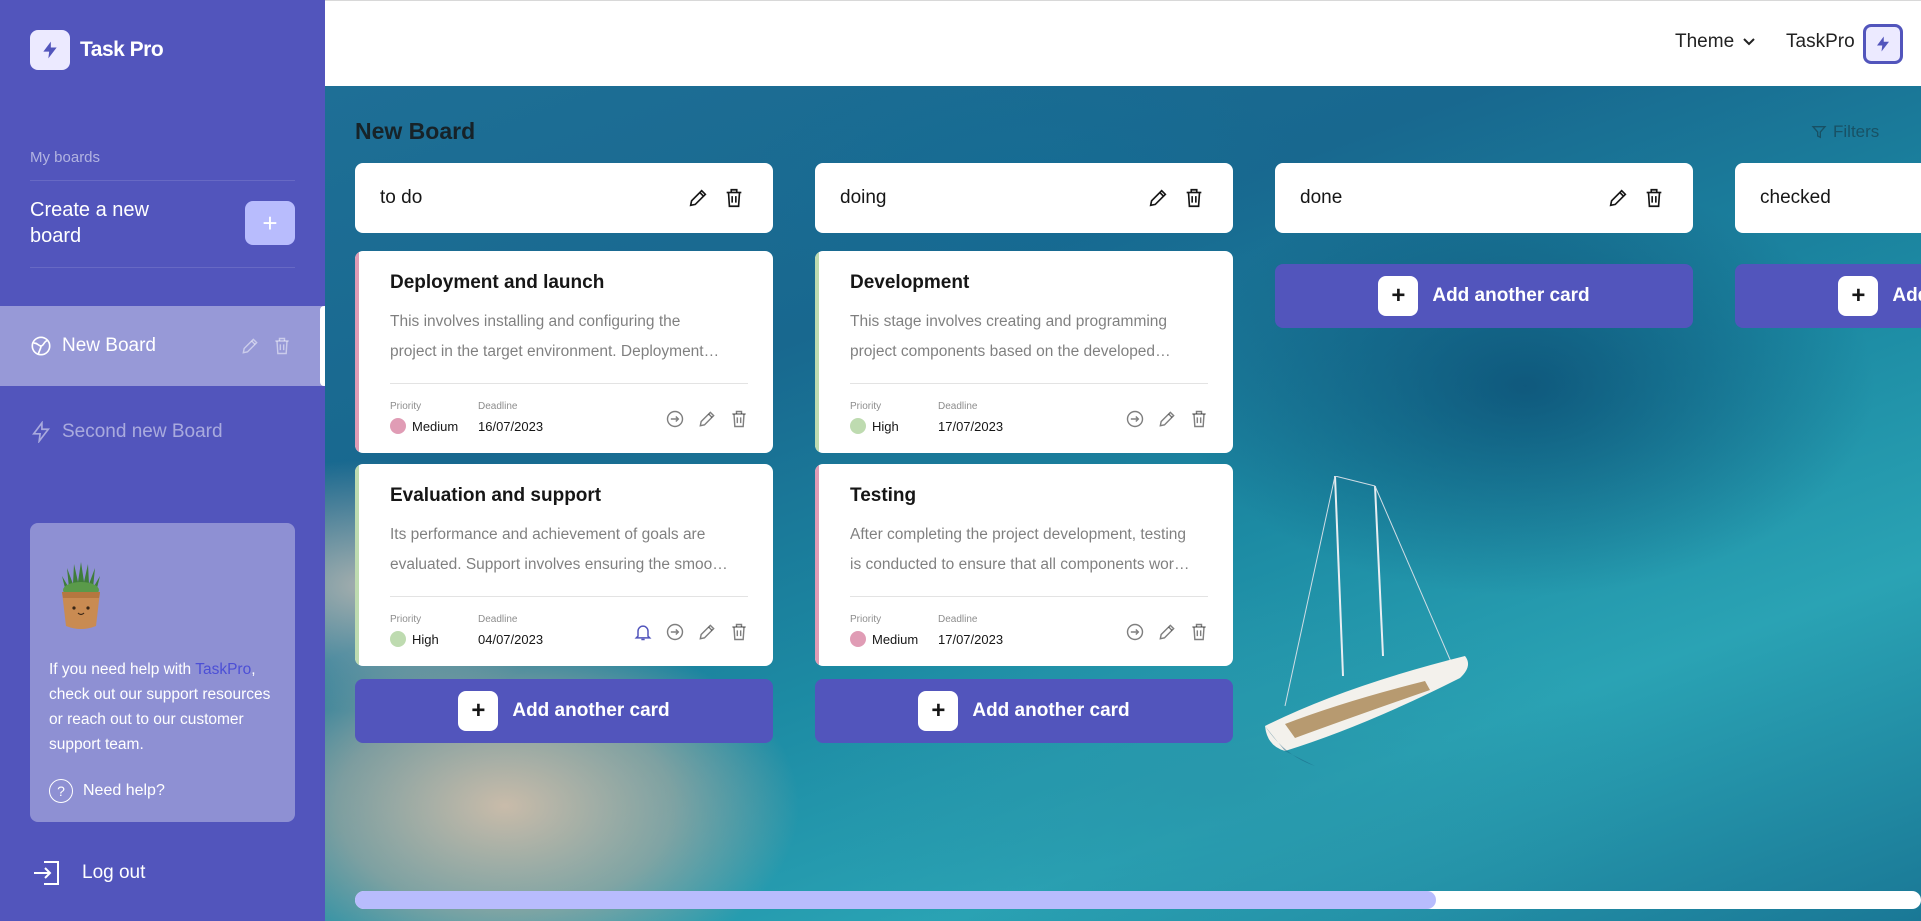 Image resolution: width=1921 pixels, height=921 pixels. I want to click on sailboat-image, so click(1367, 621).